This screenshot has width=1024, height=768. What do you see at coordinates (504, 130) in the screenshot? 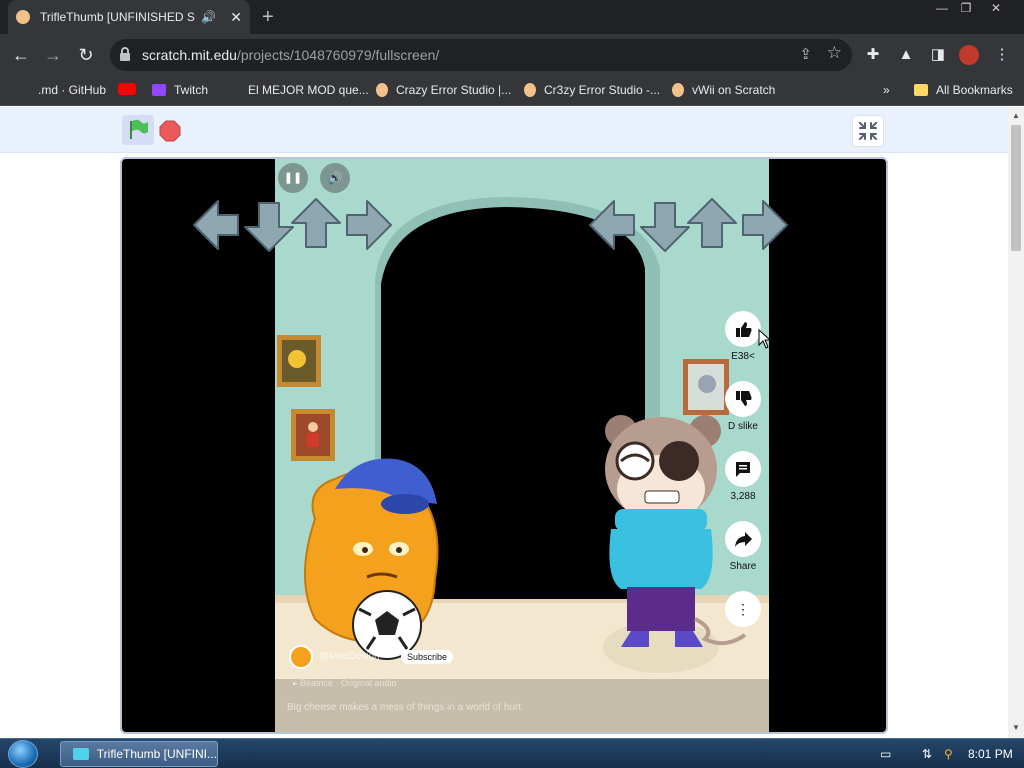
I see `stage-controls-bar` at bounding box center [504, 130].